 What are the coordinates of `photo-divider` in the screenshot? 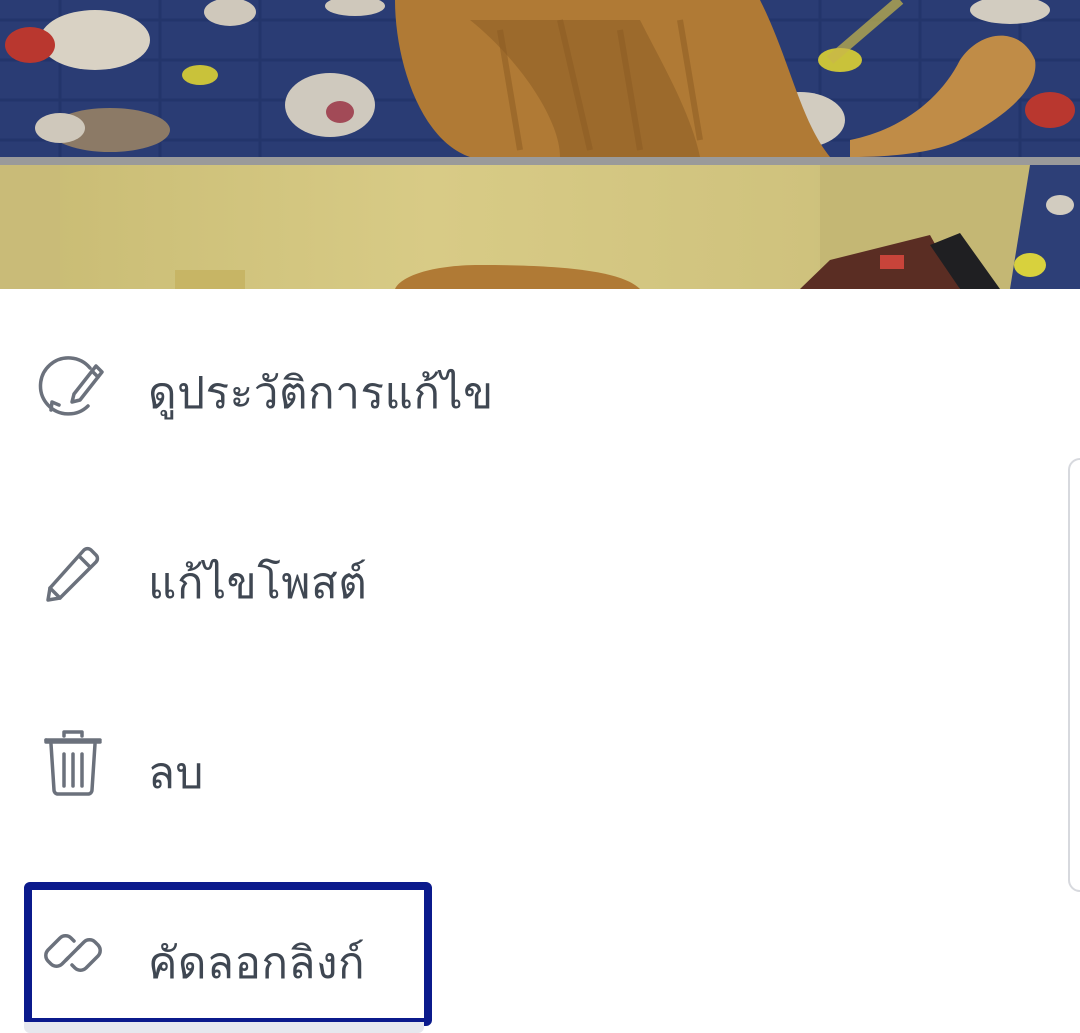 It's located at (540, 161).